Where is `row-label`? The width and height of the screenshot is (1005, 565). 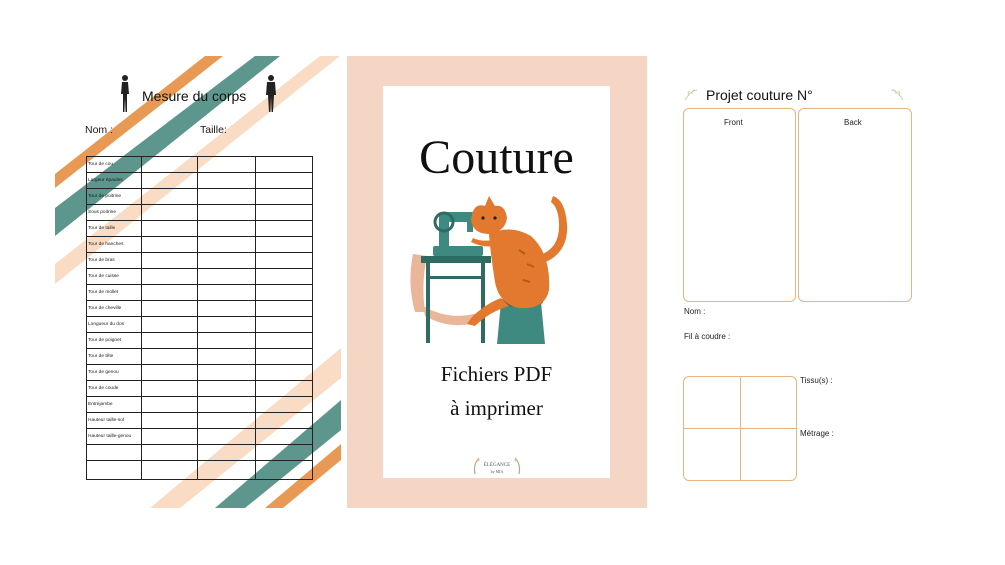 row-label is located at coordinates (114, 470).